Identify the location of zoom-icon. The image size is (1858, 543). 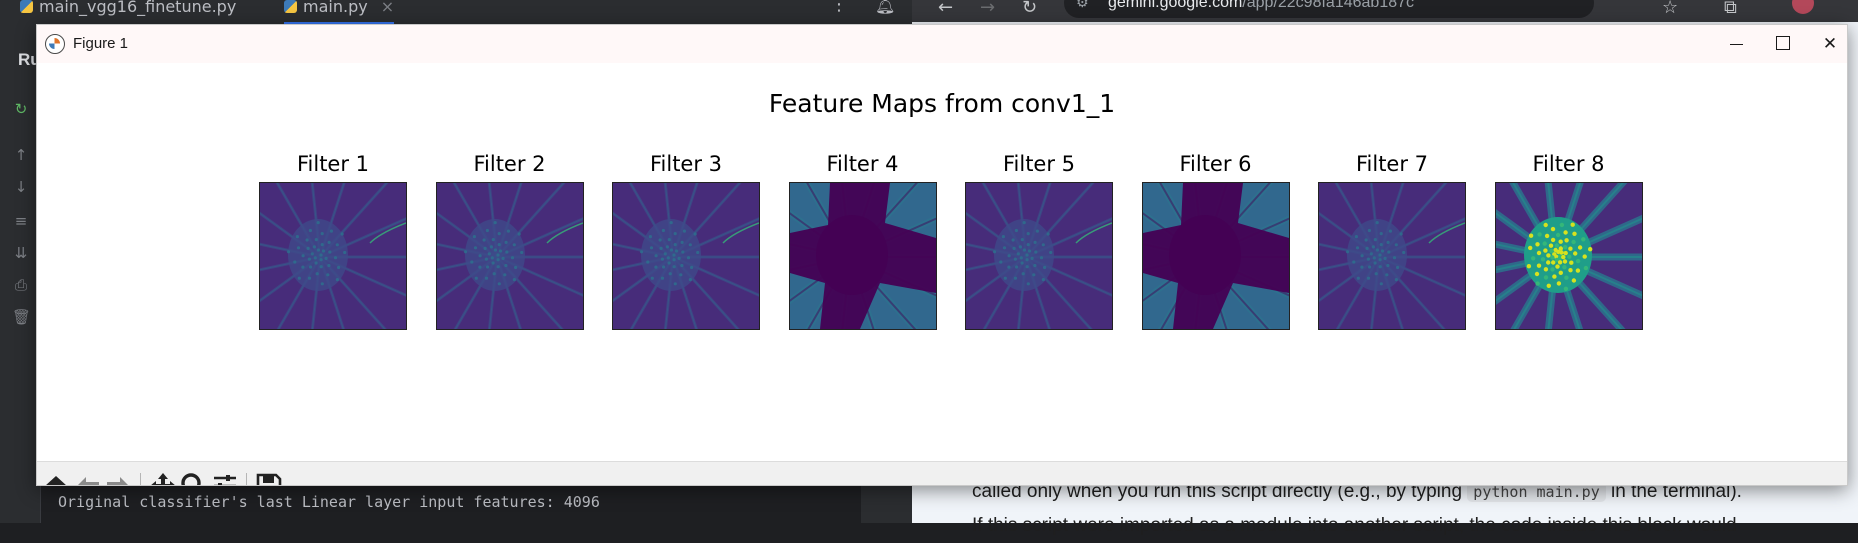
(194, 478).